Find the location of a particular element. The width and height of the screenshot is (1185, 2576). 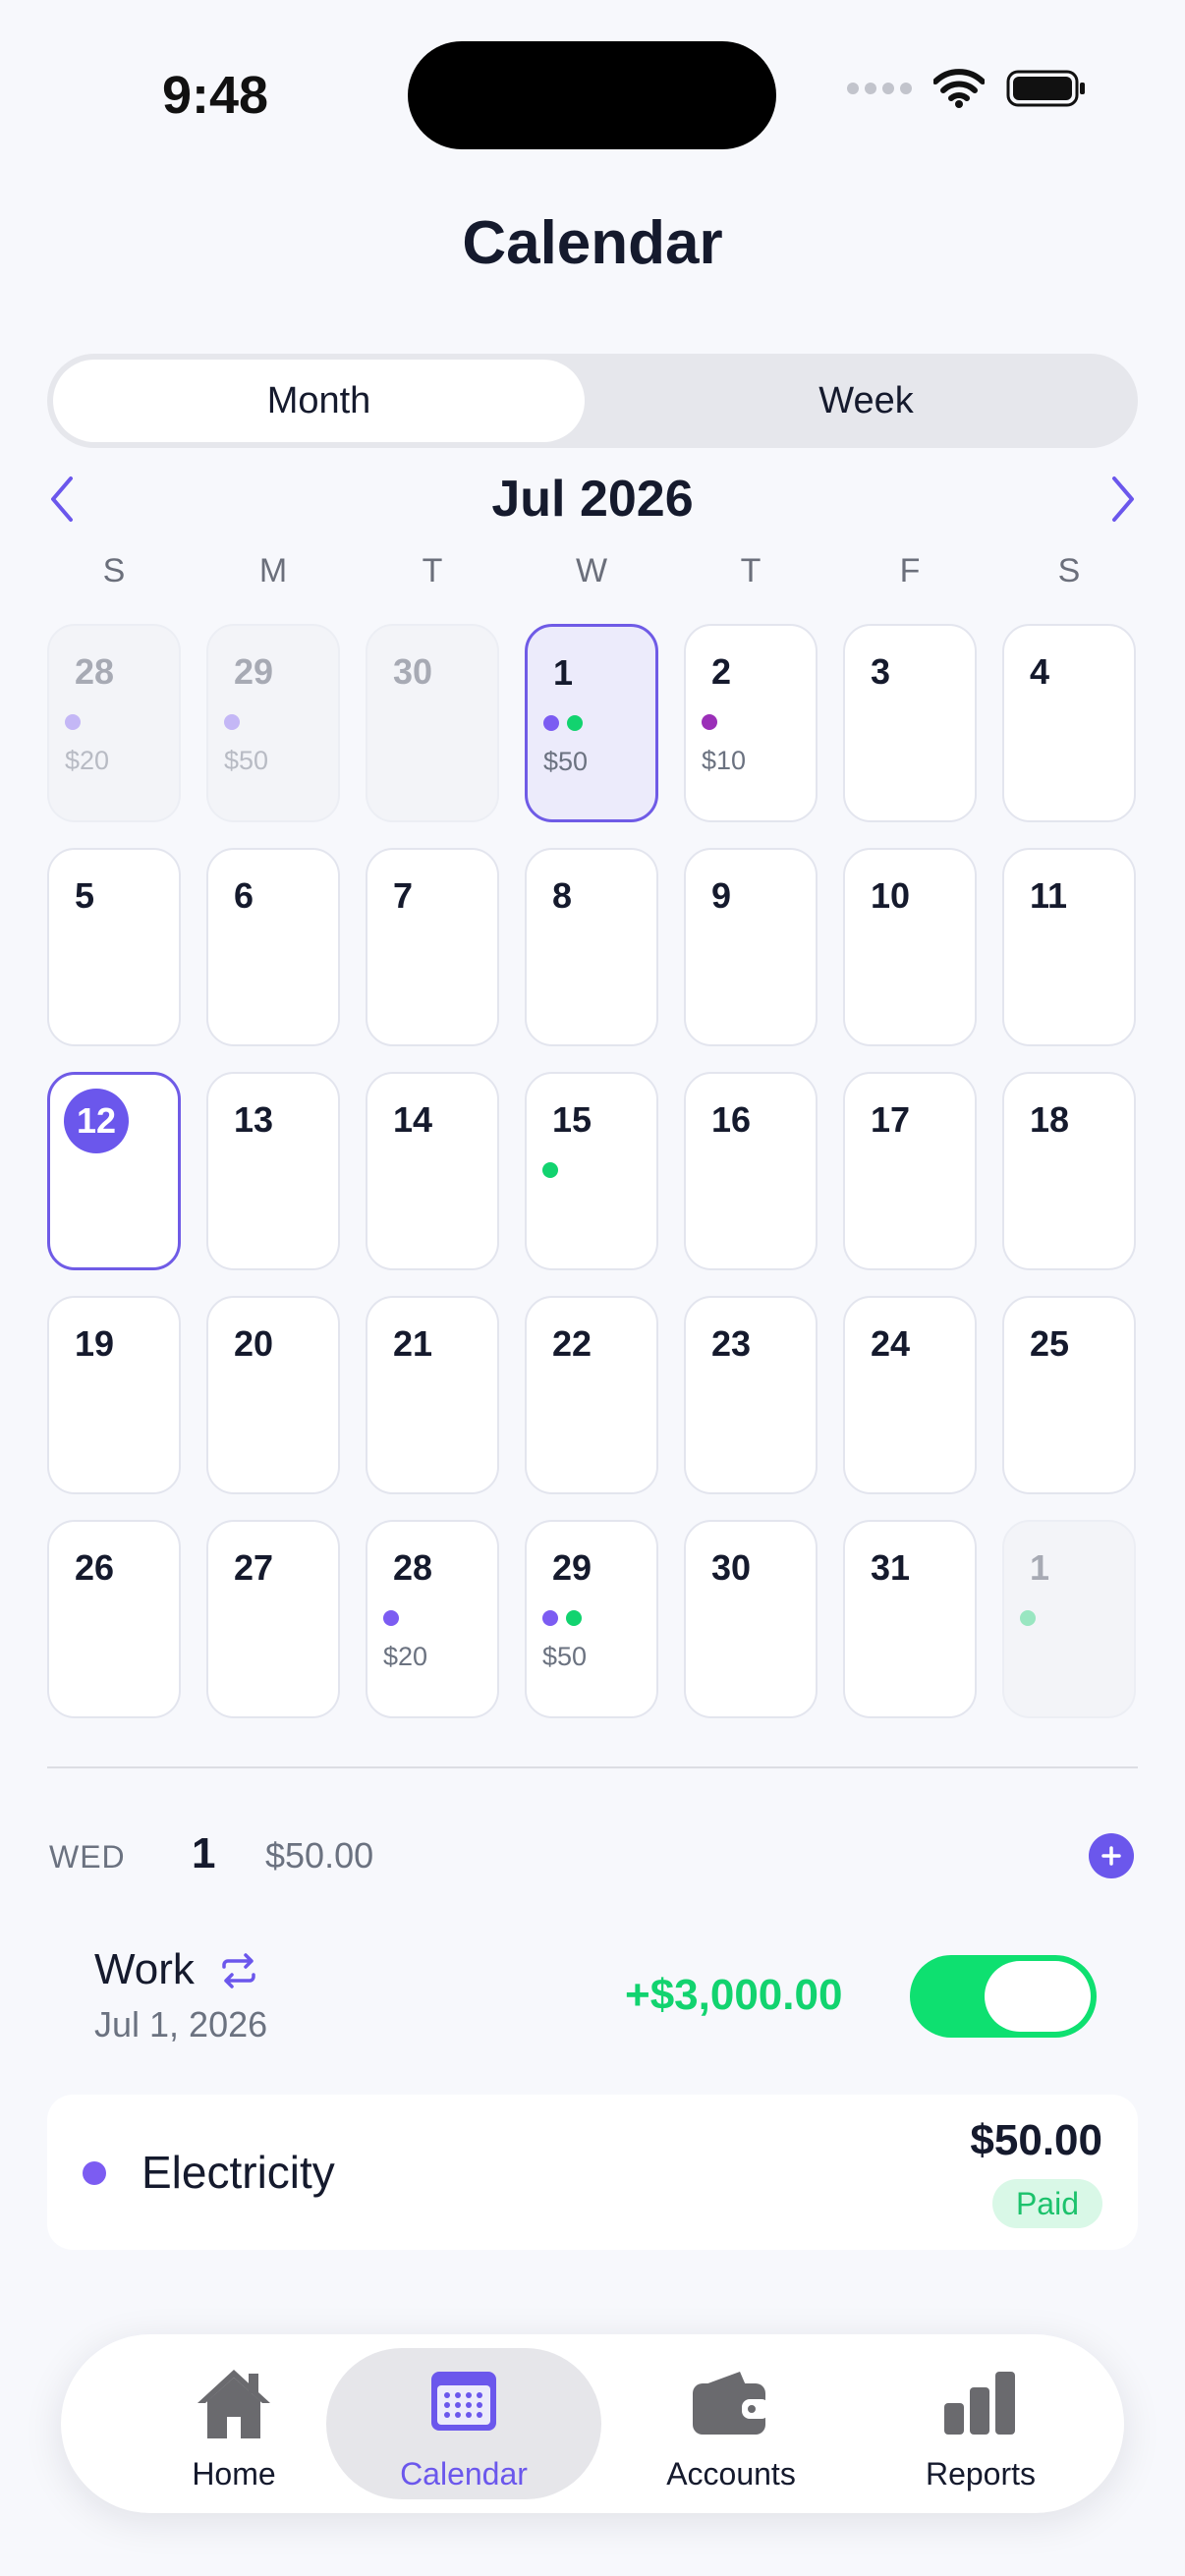

calendar-day-cell: 11 is located at coordinates (1069, 947).